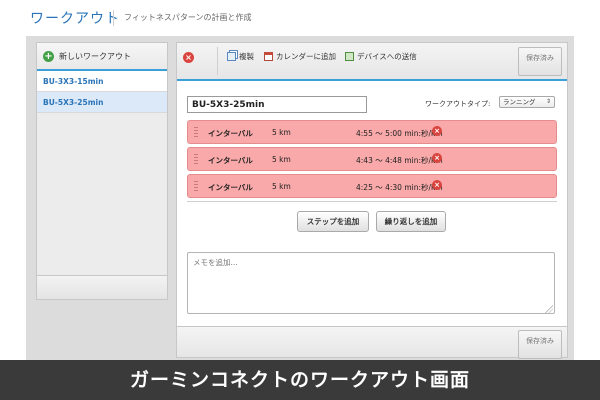 This screenshot has width=600, height=400. What do you see at coordinates (371, 283) in the screenshot?
I see `memo-textarea` at bounding box center [371, 283].